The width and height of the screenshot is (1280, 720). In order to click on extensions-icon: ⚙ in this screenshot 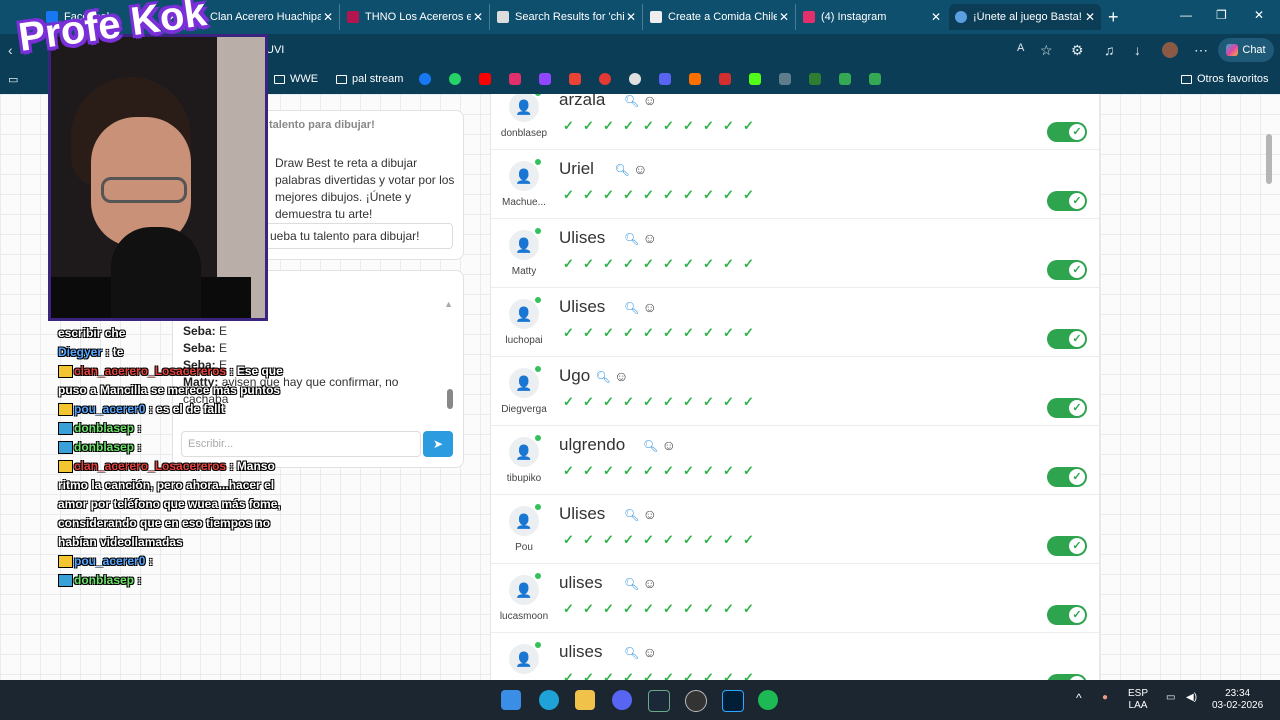, I will do `click(1077, 50)`.